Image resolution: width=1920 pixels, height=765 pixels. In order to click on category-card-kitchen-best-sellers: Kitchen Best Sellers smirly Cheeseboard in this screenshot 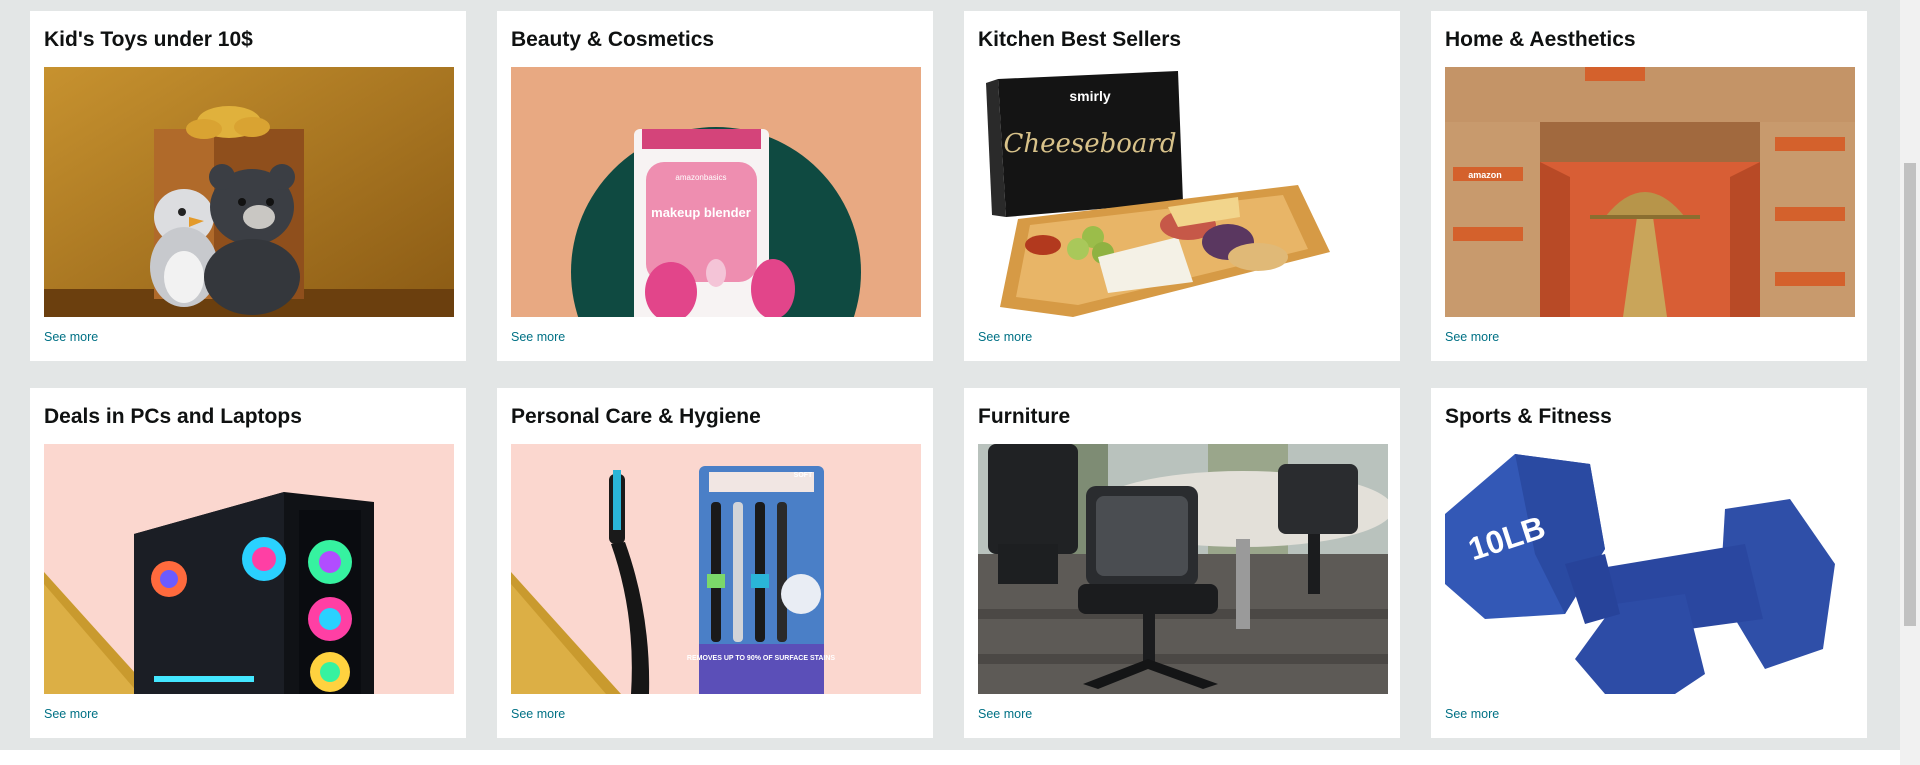, I will do `click(1182, 186)`.